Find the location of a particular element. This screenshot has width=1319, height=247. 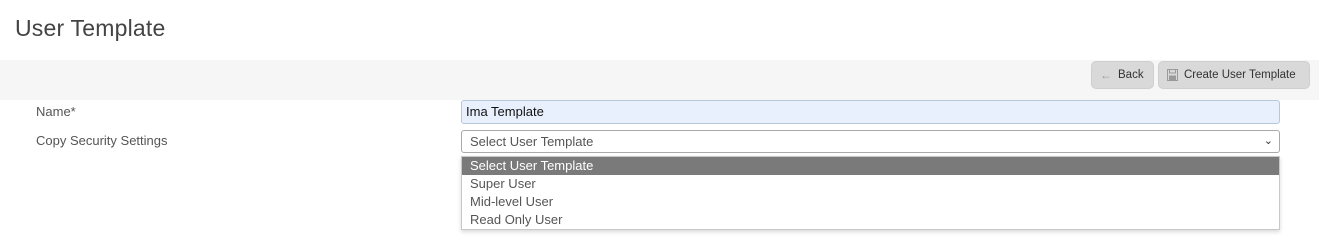

select-value: Select User Template is located at coordinates (532, 141).